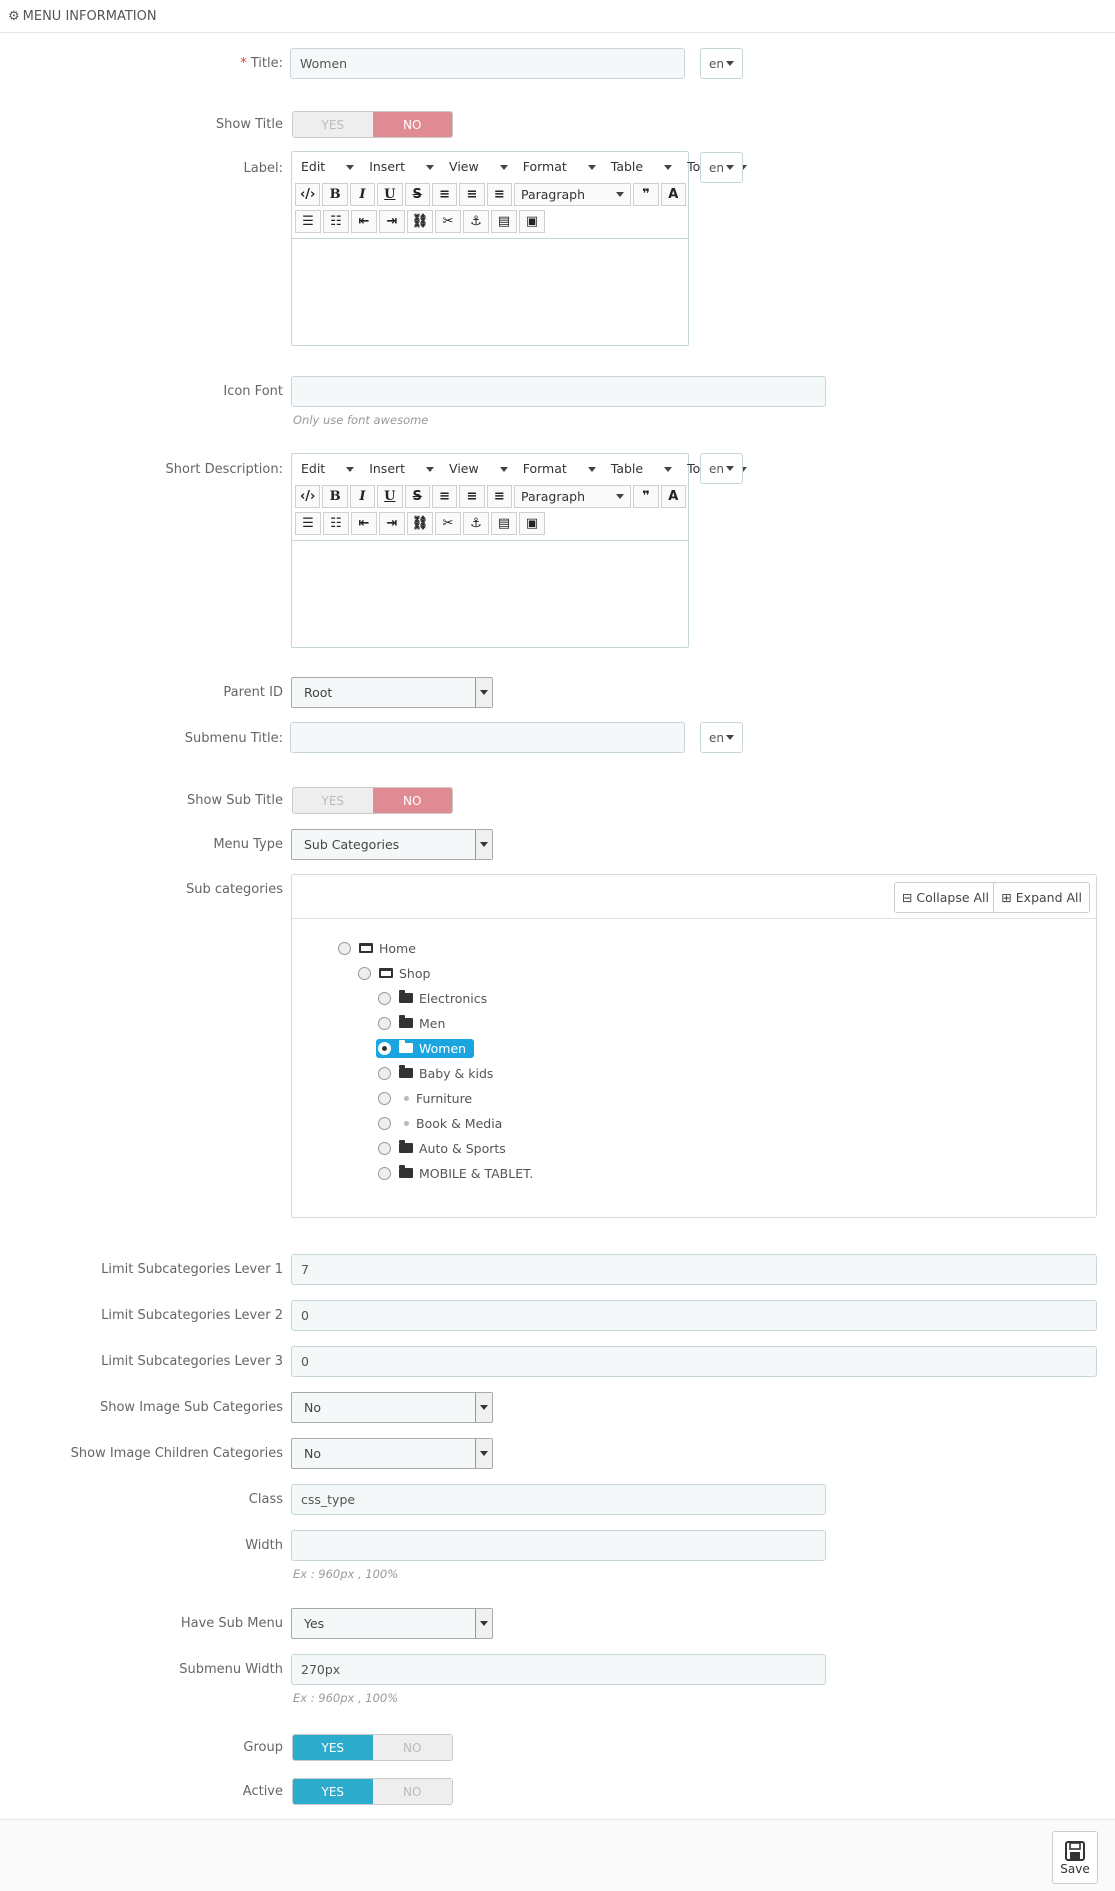  What do you see at coordinates (721, 468) in the screenshot?
I see `short-description-lang-dropdown: en` at bounding box center [721, 468].